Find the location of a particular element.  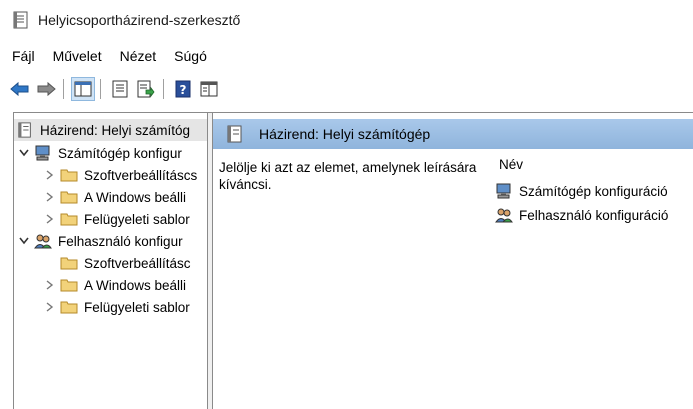

back-button is located at coordinates (20, 89).